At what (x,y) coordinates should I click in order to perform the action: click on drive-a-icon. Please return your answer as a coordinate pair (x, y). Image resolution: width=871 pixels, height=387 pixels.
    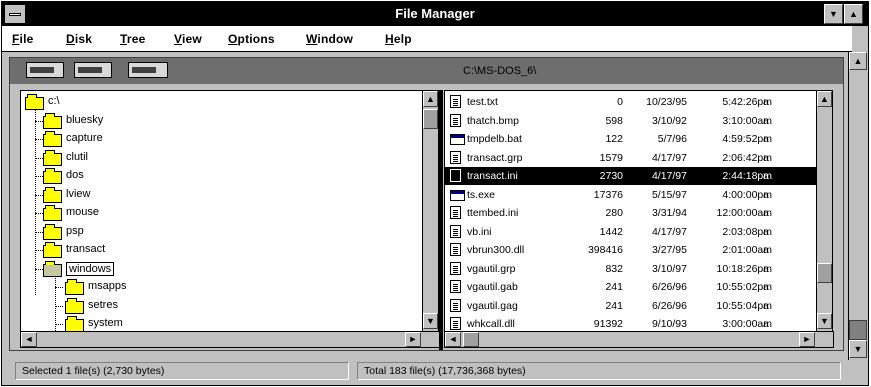
    Looking at the image, I should click on (45, 70).